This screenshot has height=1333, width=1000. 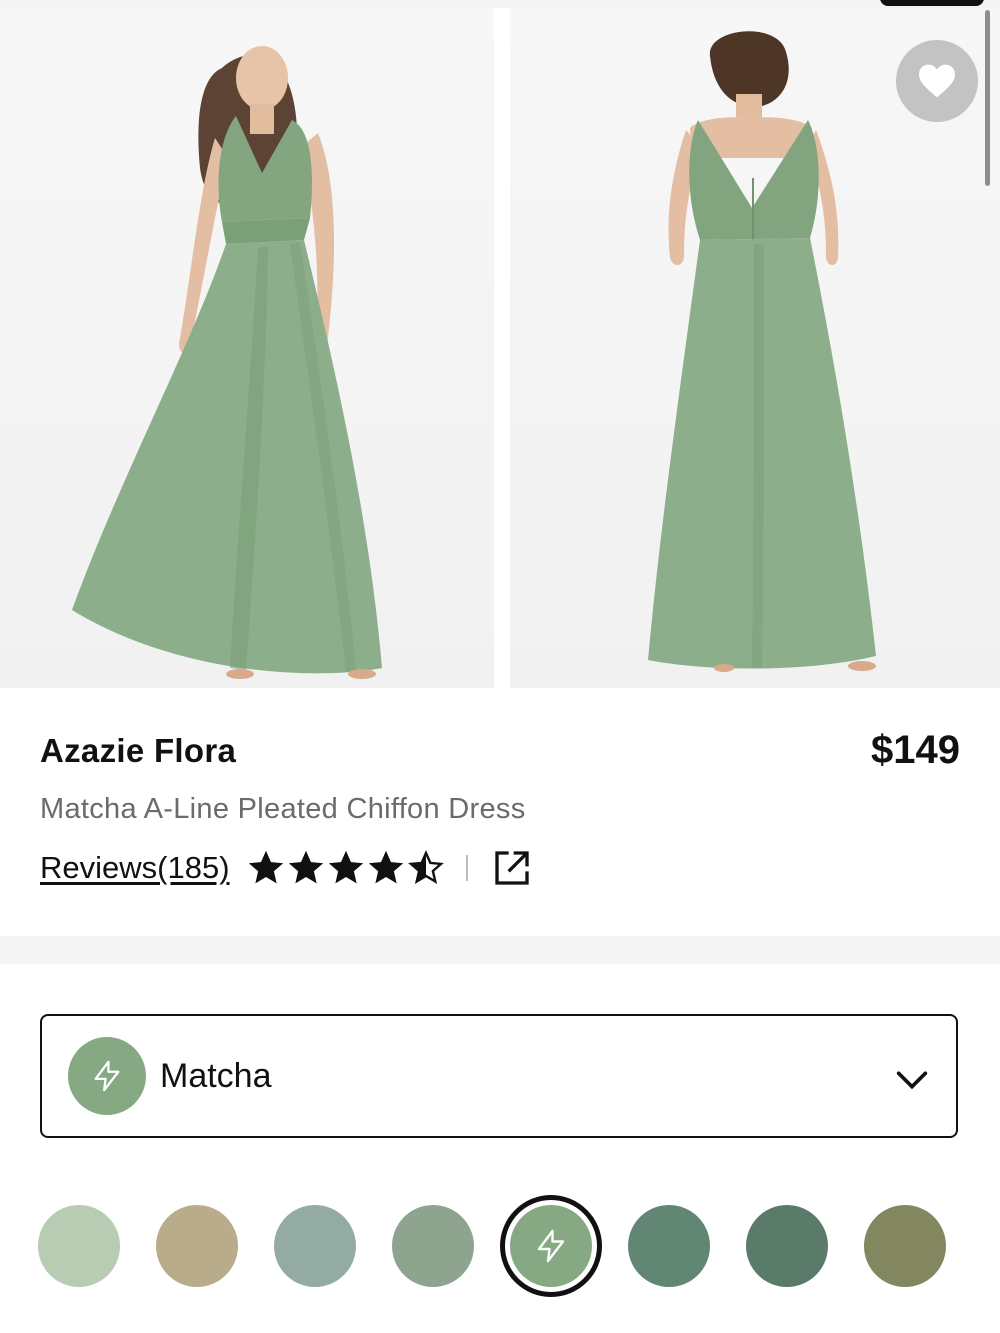 I want to click on rating-stars, so click(x=346, y=868).